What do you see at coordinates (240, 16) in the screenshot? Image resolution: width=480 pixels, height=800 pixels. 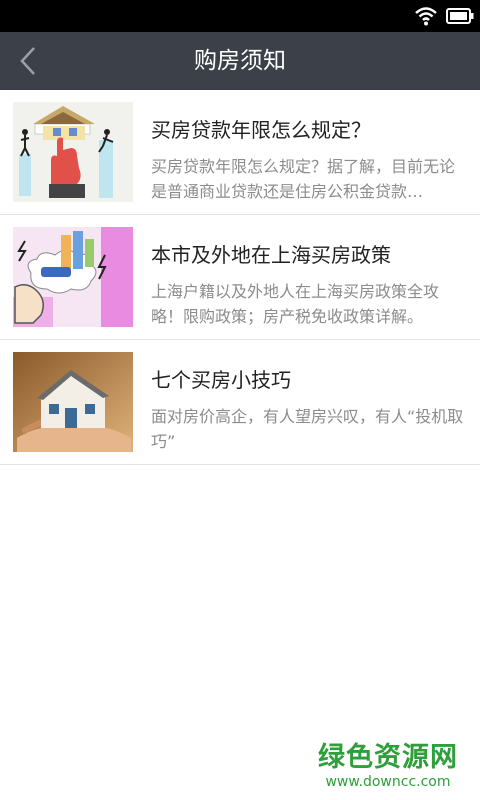 I see `status-bar` at bounding box center [240, 16].